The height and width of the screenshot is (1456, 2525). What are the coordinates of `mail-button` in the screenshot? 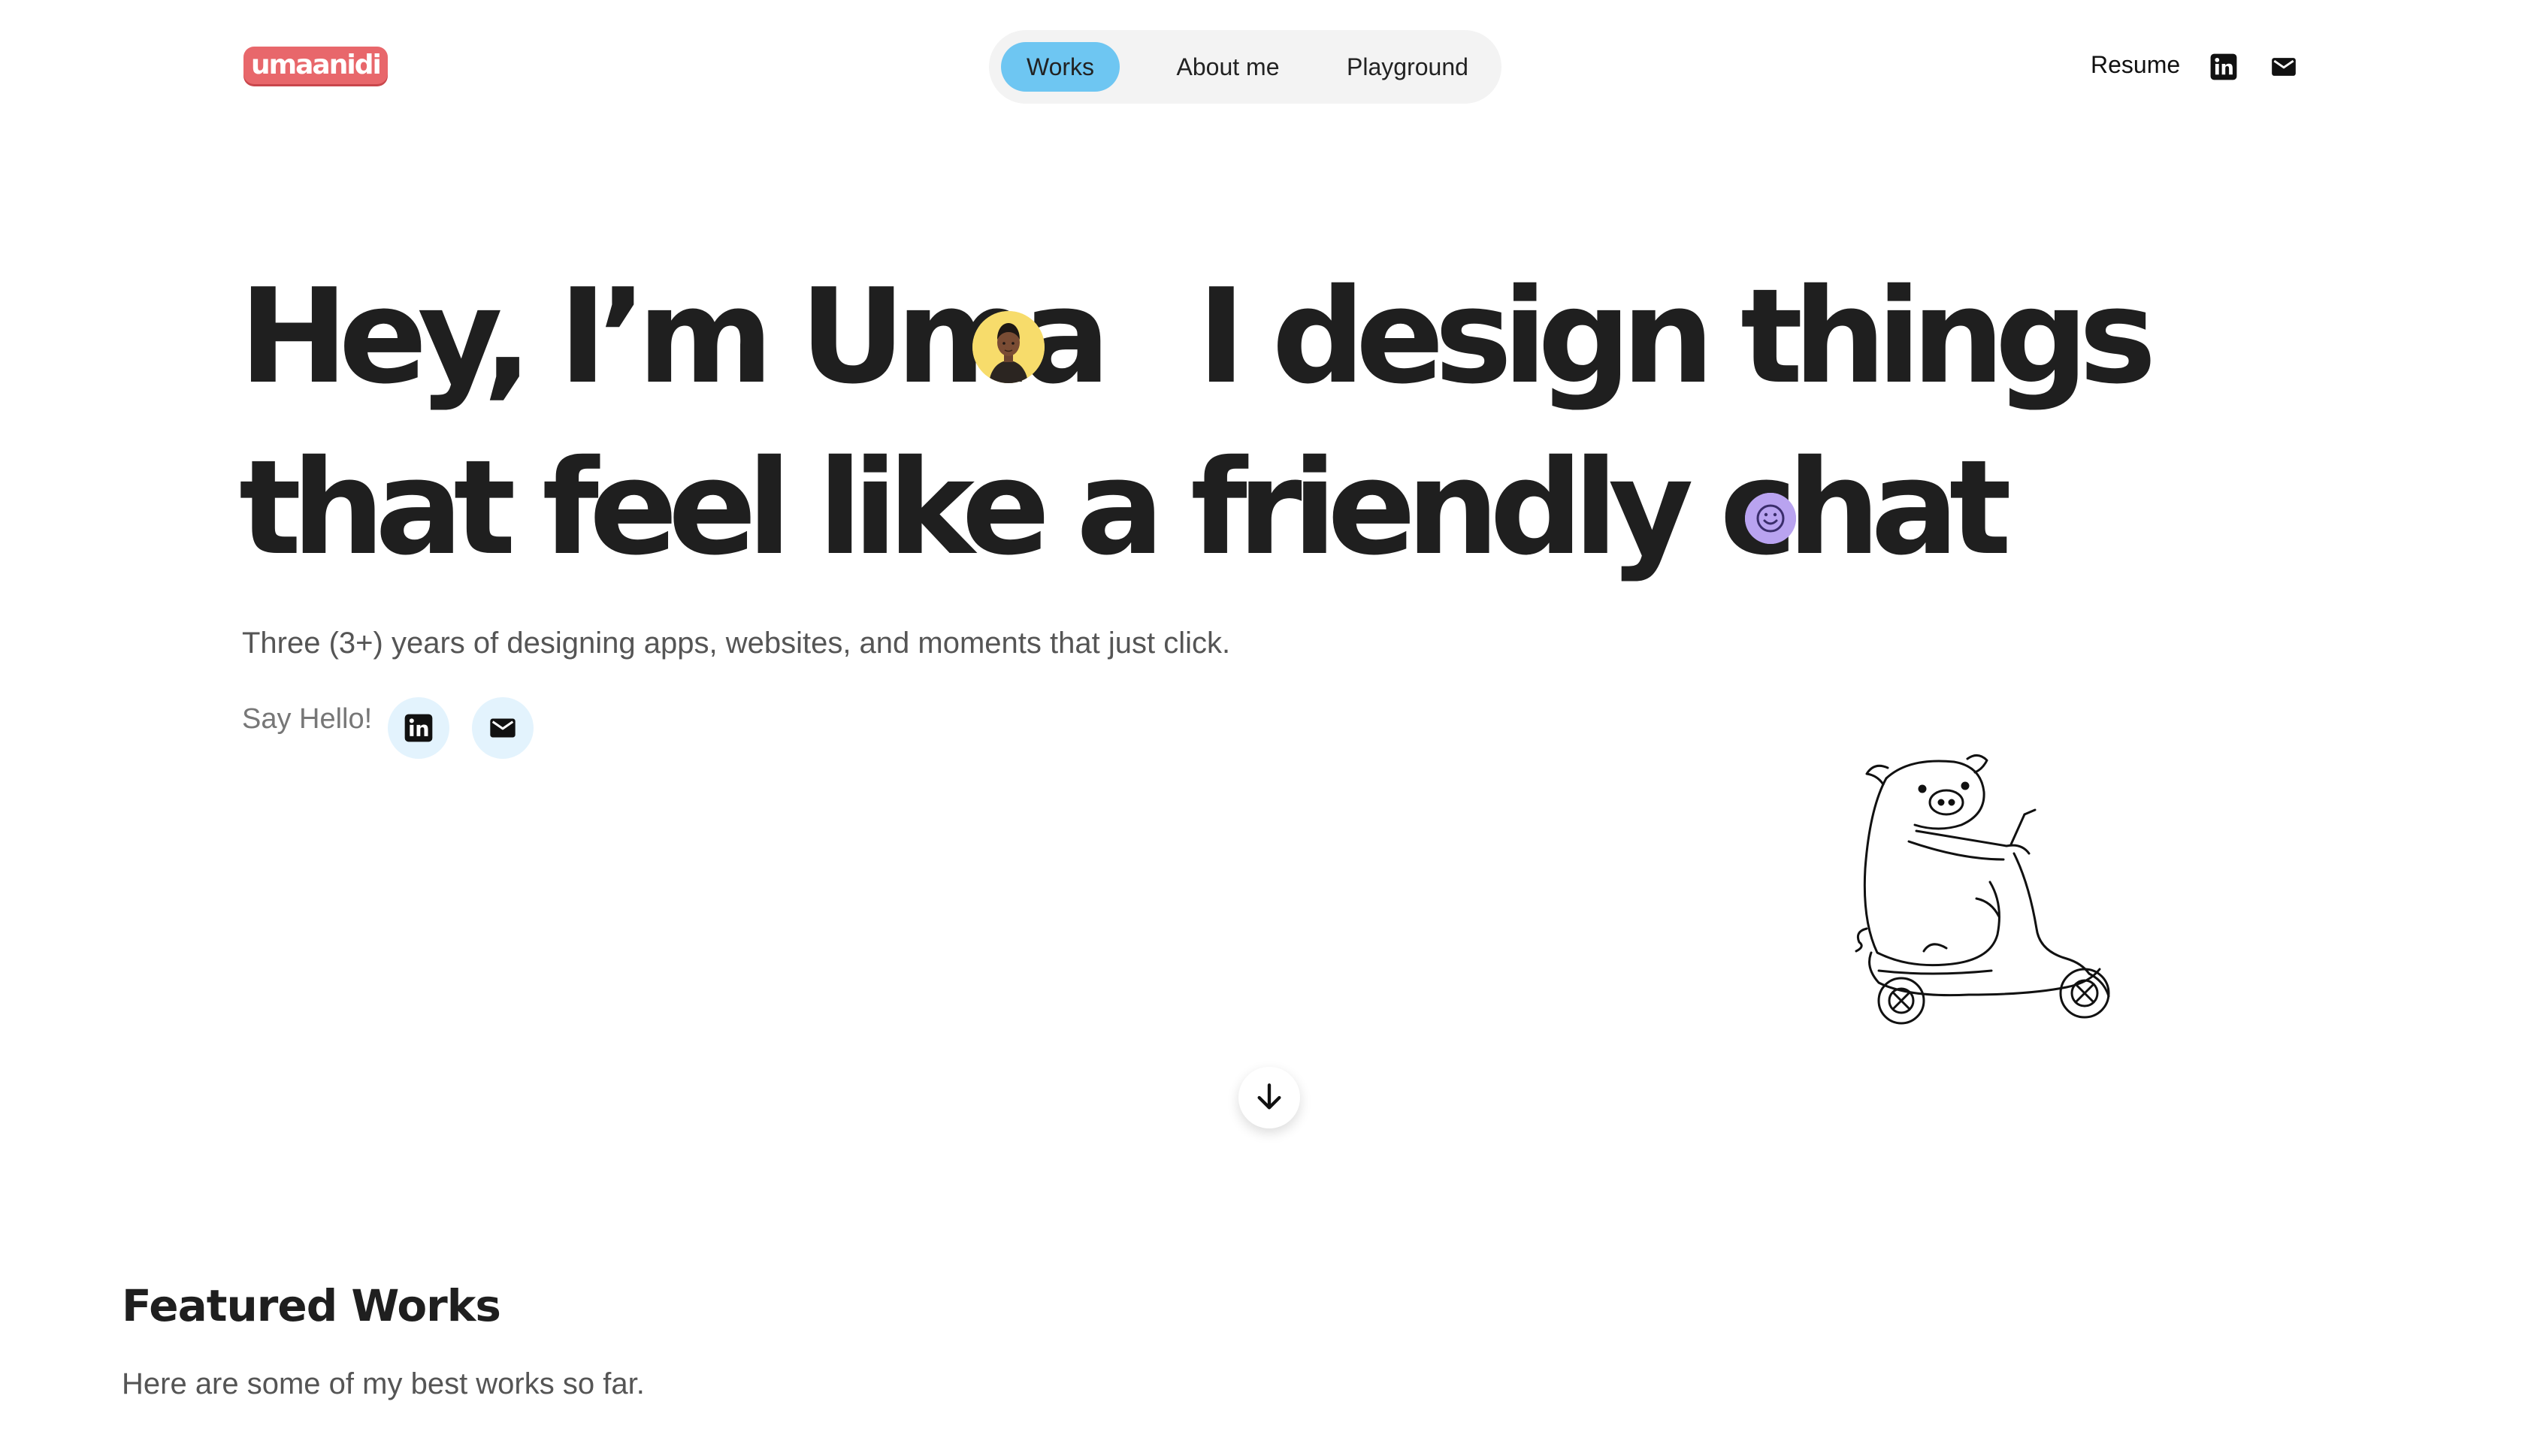 It's located at (503, 728).